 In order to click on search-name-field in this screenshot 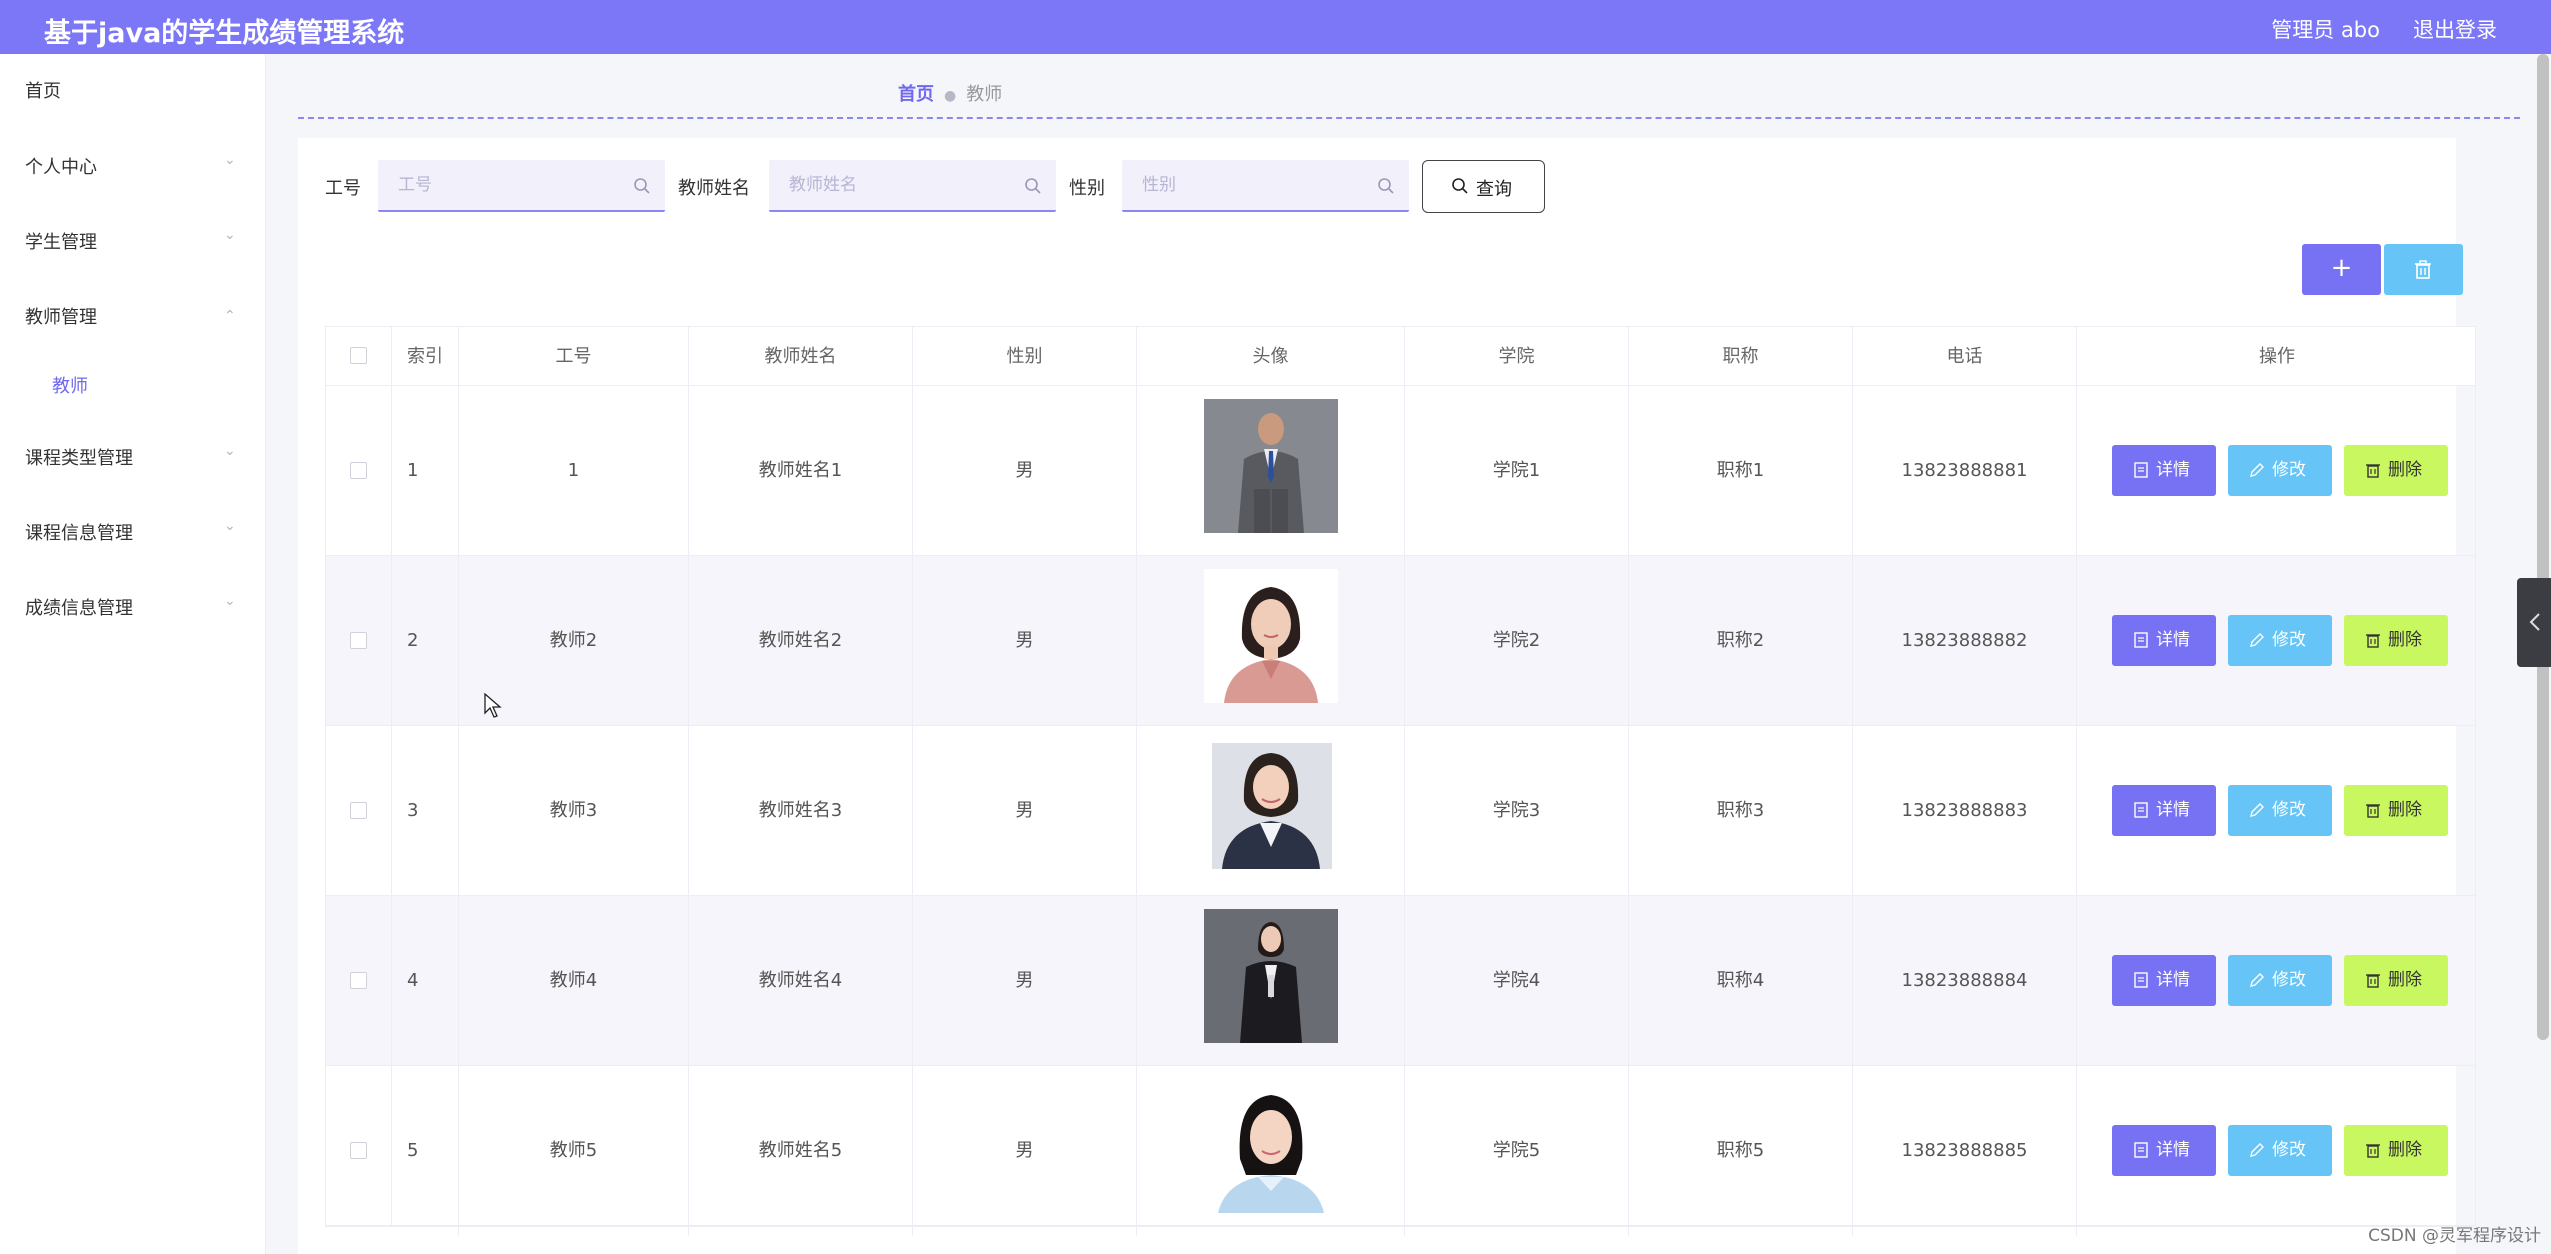, I will do `click(912, 186)`.